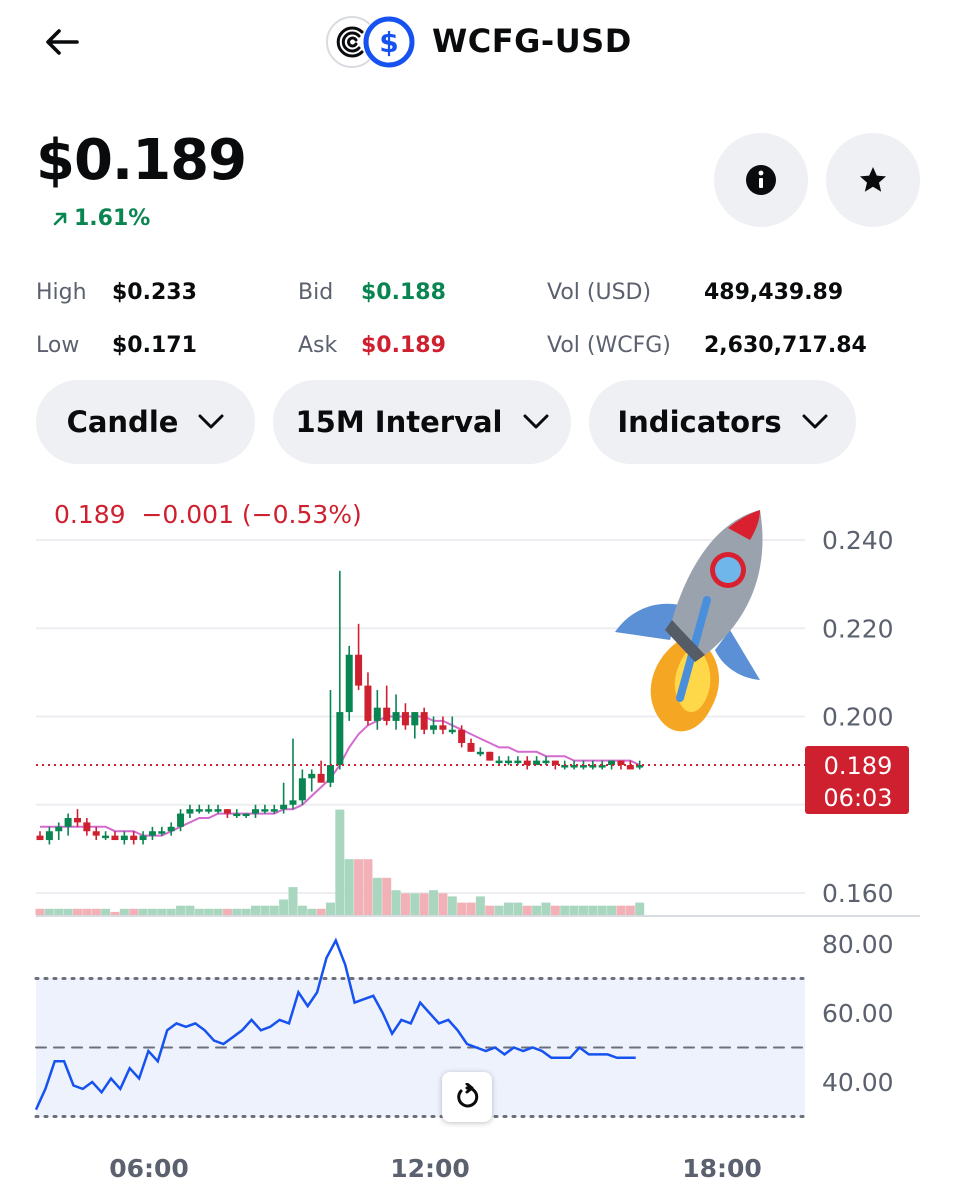 Image resolution: width=955 pixels, height=1200 pixels. I want to click on indicators-dropdown: Indicators, so click(722, 422).